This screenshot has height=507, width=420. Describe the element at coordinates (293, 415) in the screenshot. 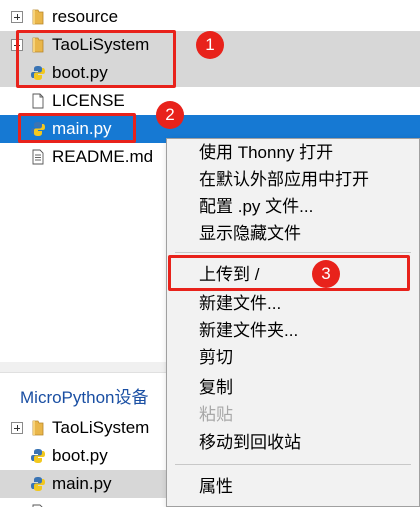

I see `menu-item-paste: 粘贴` at that location.